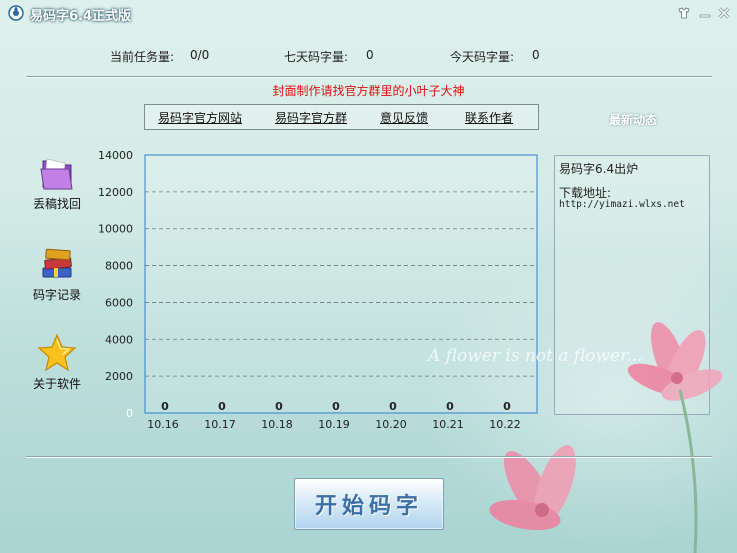  I want to click on x-tick-label: 10.20, so click(391, 424).